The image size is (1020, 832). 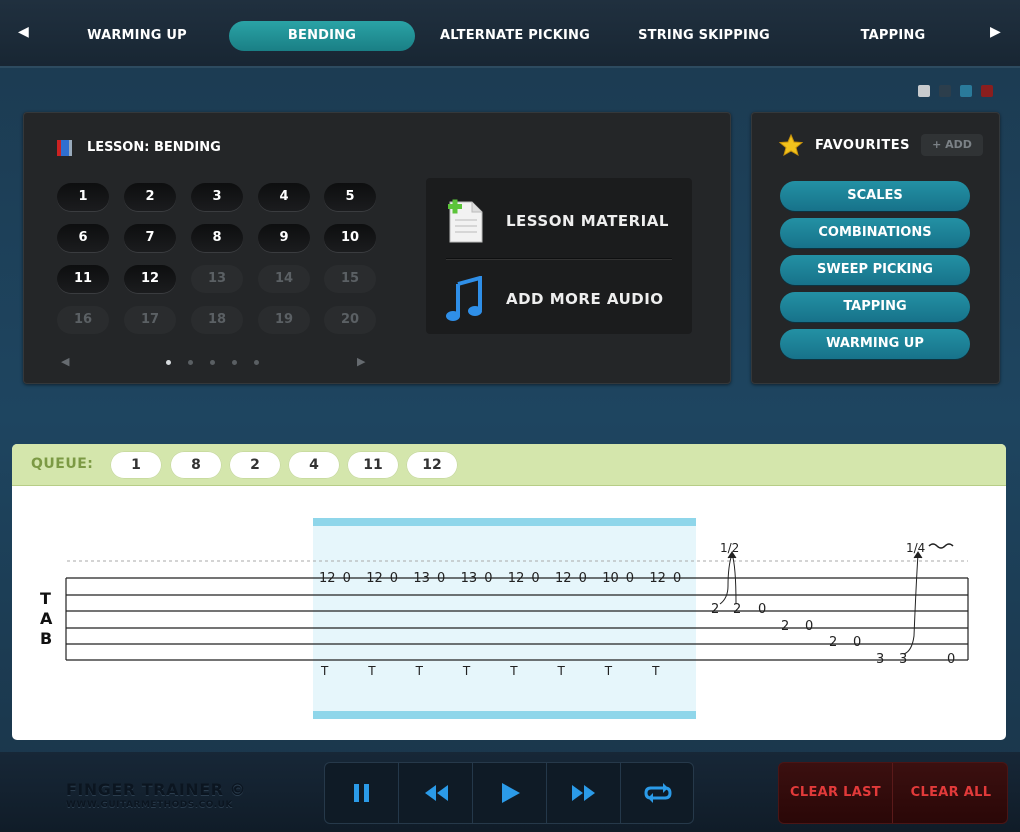 What do you see at coordinates (284, 238) in the screenshot?
I see `lesson-number-button: 9` at bounding box center [284, 238].